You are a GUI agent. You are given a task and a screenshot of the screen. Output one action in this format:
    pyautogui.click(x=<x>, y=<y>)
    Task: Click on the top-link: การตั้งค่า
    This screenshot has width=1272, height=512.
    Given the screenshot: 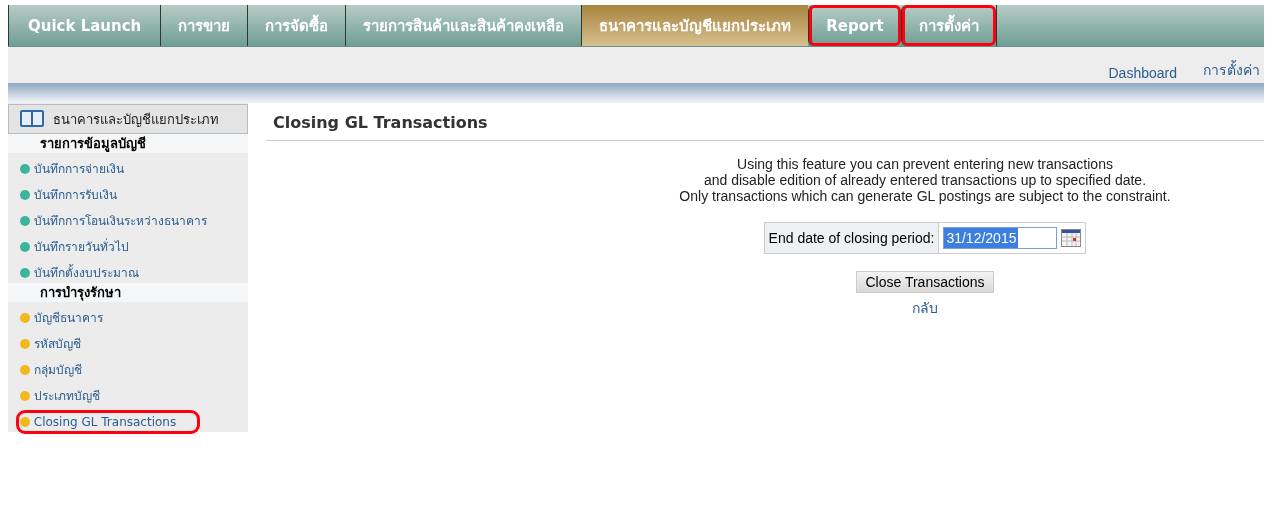 What is the action you would take?
    pyautogui.click(x=1231, y=70)
    